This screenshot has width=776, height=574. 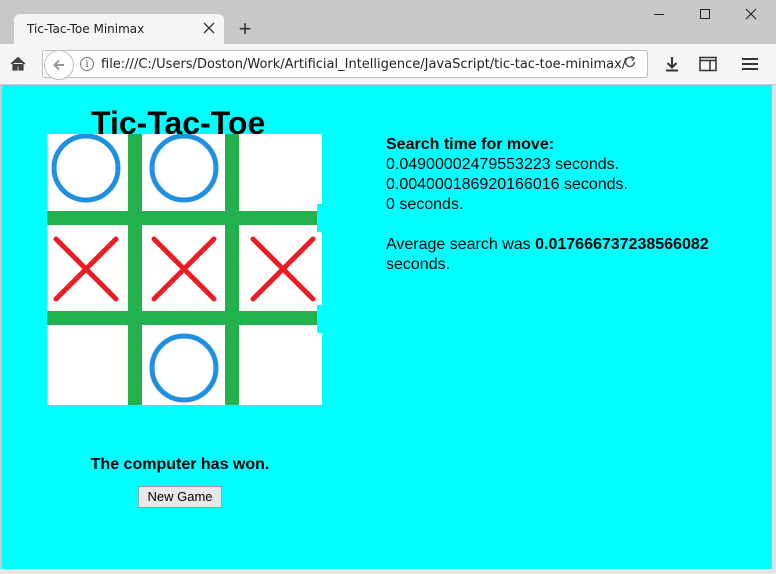 I want to click on home-icon, so click(x=18, y=64).